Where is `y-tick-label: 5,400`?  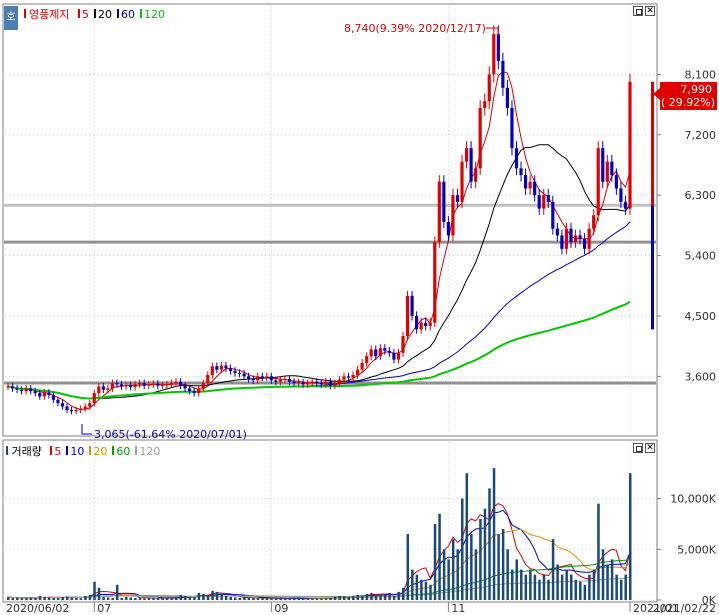 y-tick-label: 5,400 is located at coordinates (701, 256).